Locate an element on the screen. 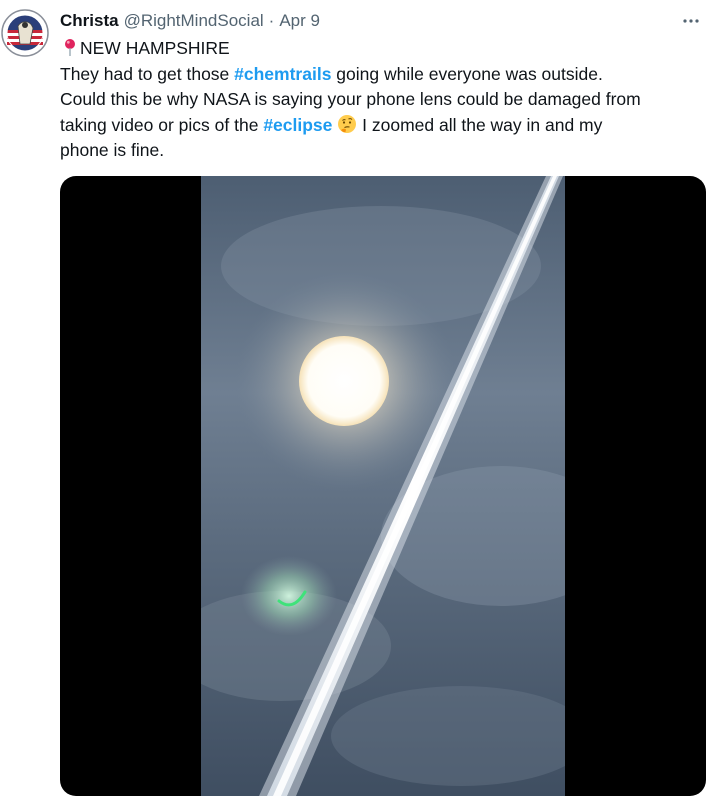 This screenshot has width=712, height=796. hashtag-chemtrails: #chemtrails is located at coordinates (282, 74).